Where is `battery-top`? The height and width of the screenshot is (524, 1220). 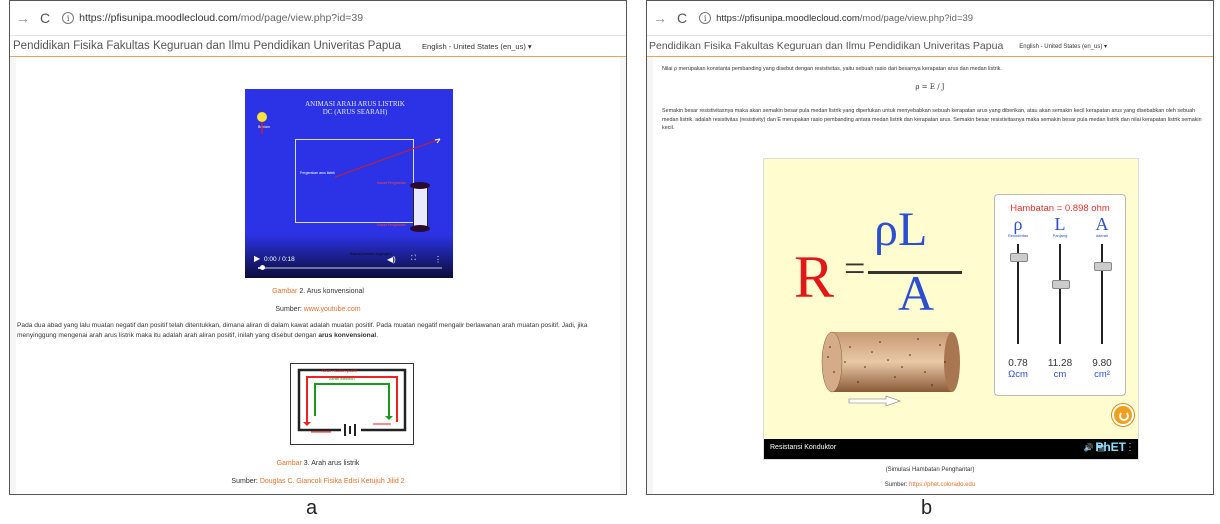 battery-top is located at coordinates (420, 185).